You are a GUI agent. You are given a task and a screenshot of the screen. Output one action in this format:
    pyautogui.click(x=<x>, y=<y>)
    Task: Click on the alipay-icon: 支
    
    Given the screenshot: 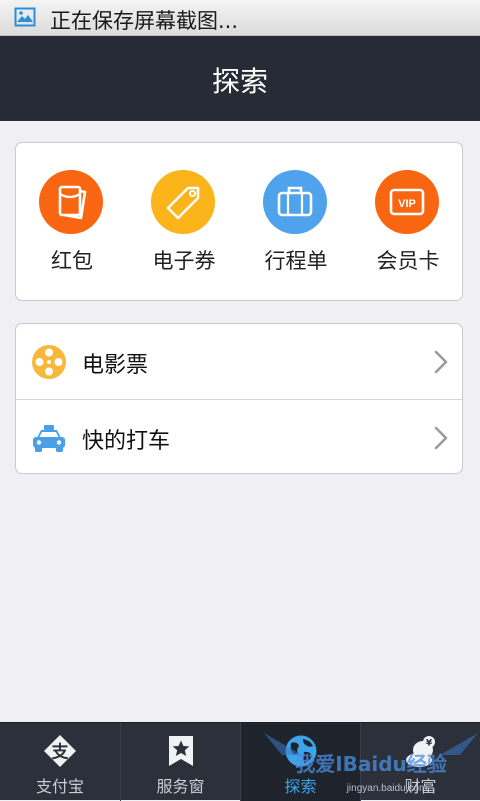 What is the action you would take?
    pyautogui.click(x=60, y=751)
    